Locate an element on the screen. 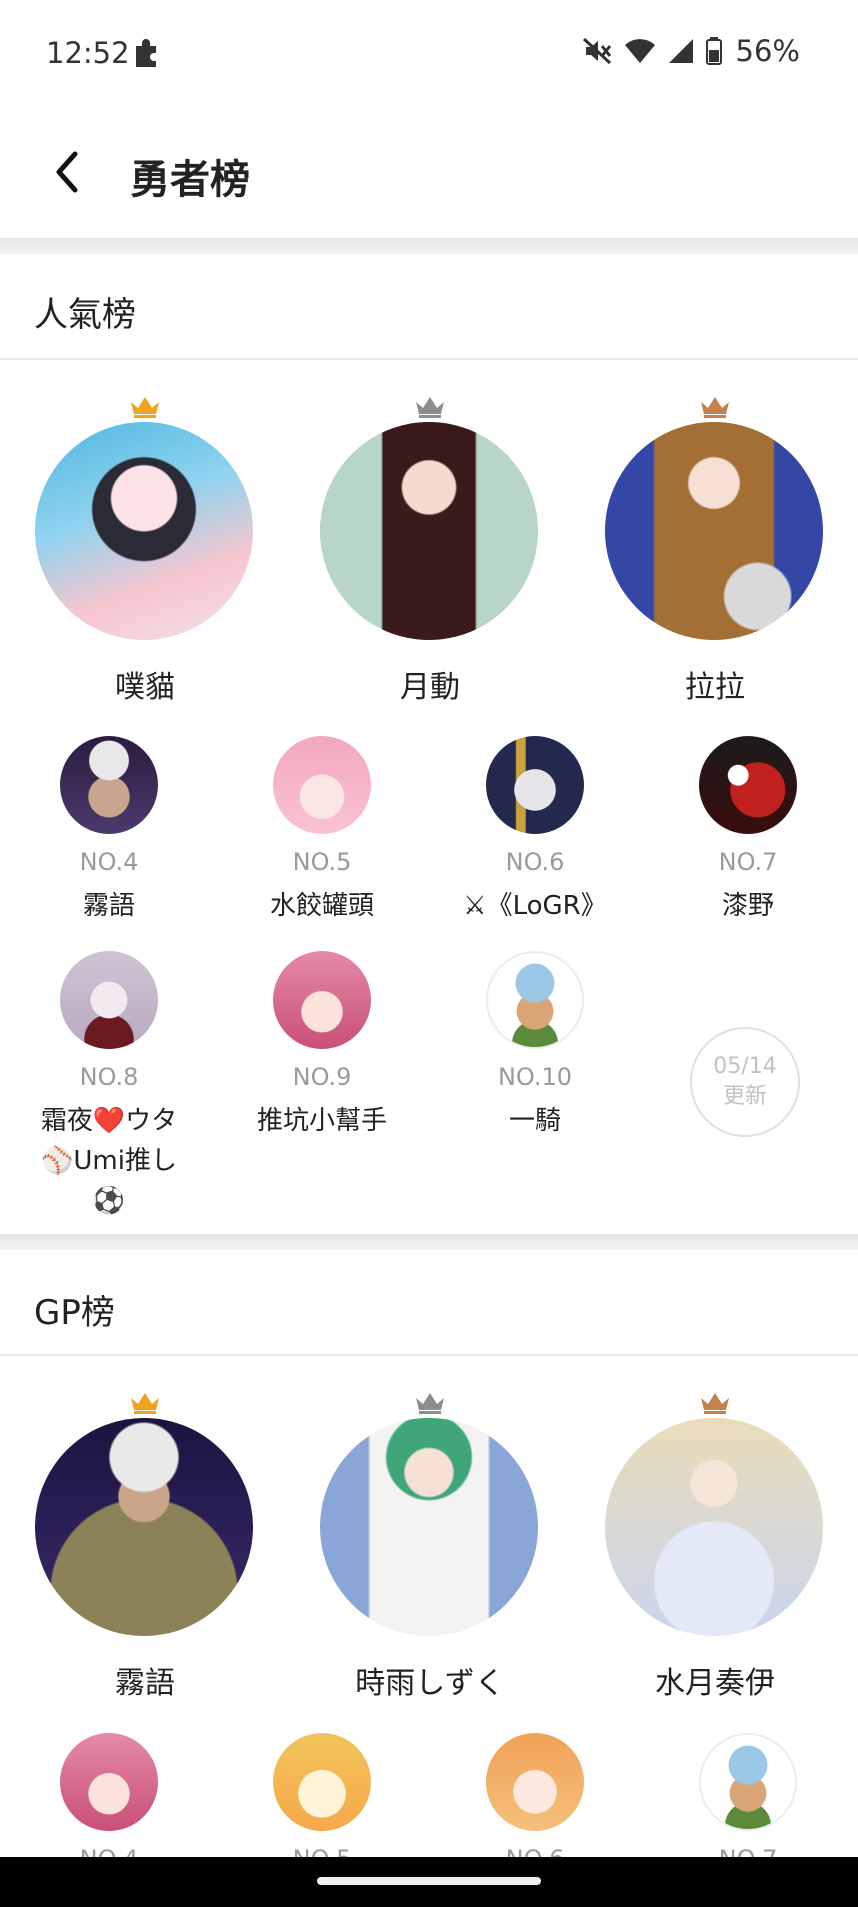 This screenshot has width=858, height=1907. podium-name: 拉拉 is located at coordinates (715, 687).